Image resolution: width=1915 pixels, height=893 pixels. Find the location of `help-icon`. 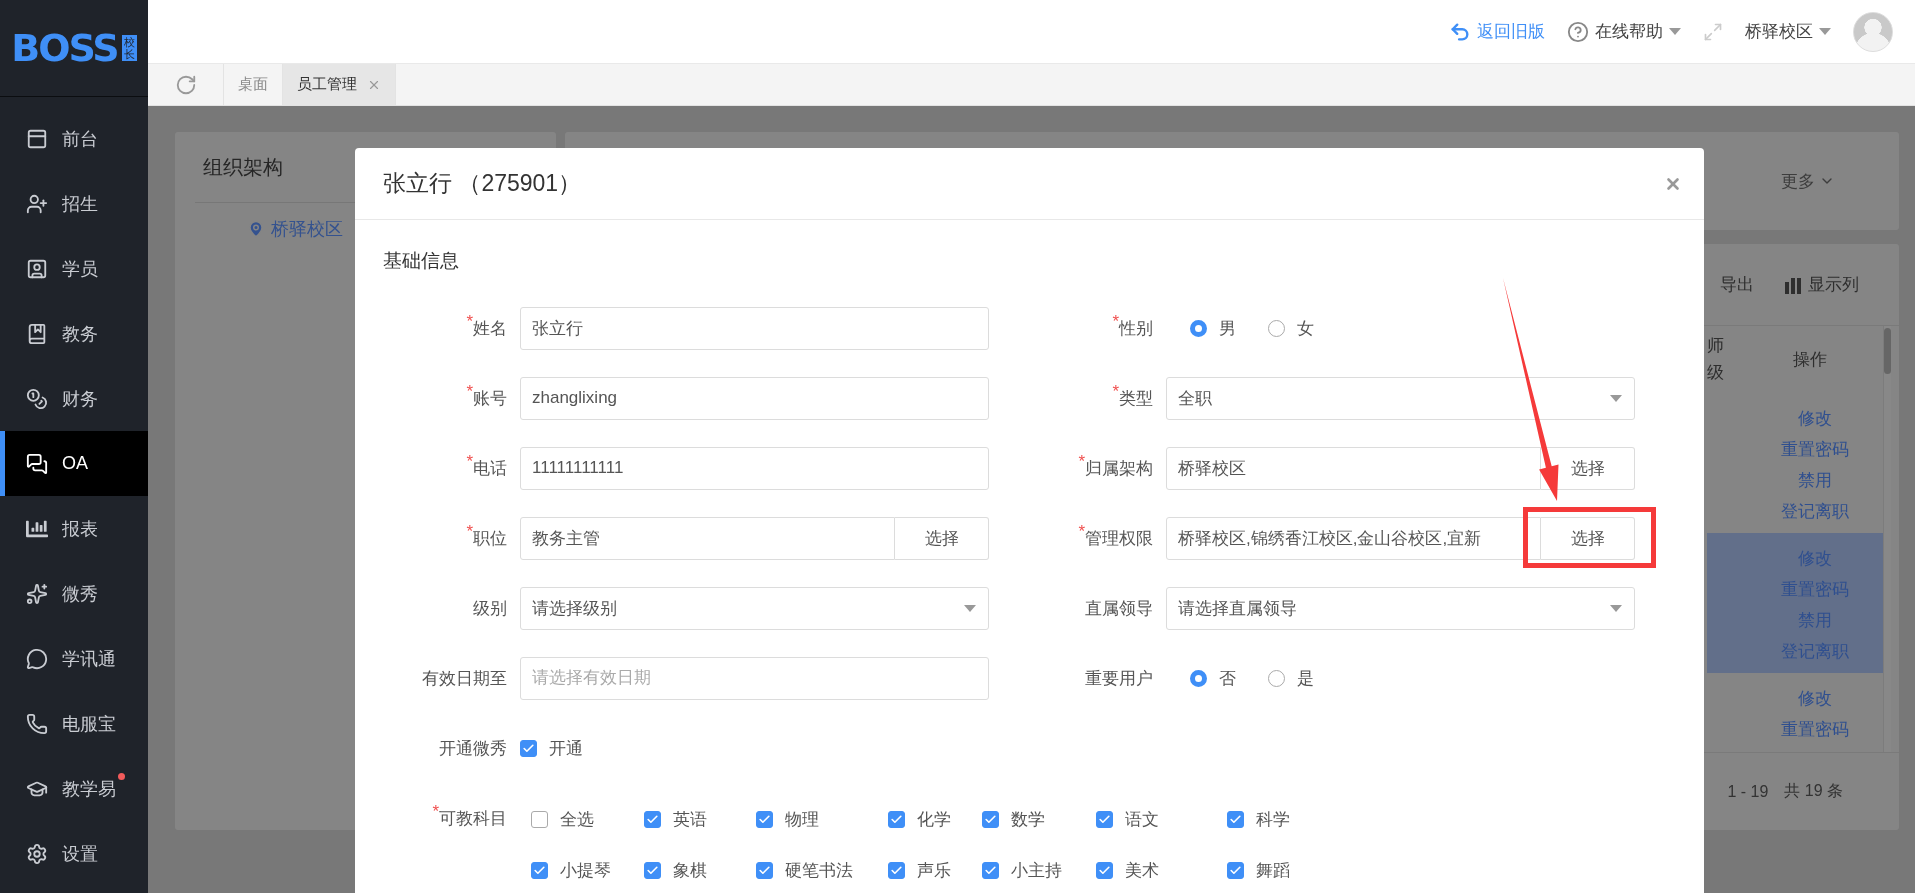

help-icon is located at coordinates (1578, 31).